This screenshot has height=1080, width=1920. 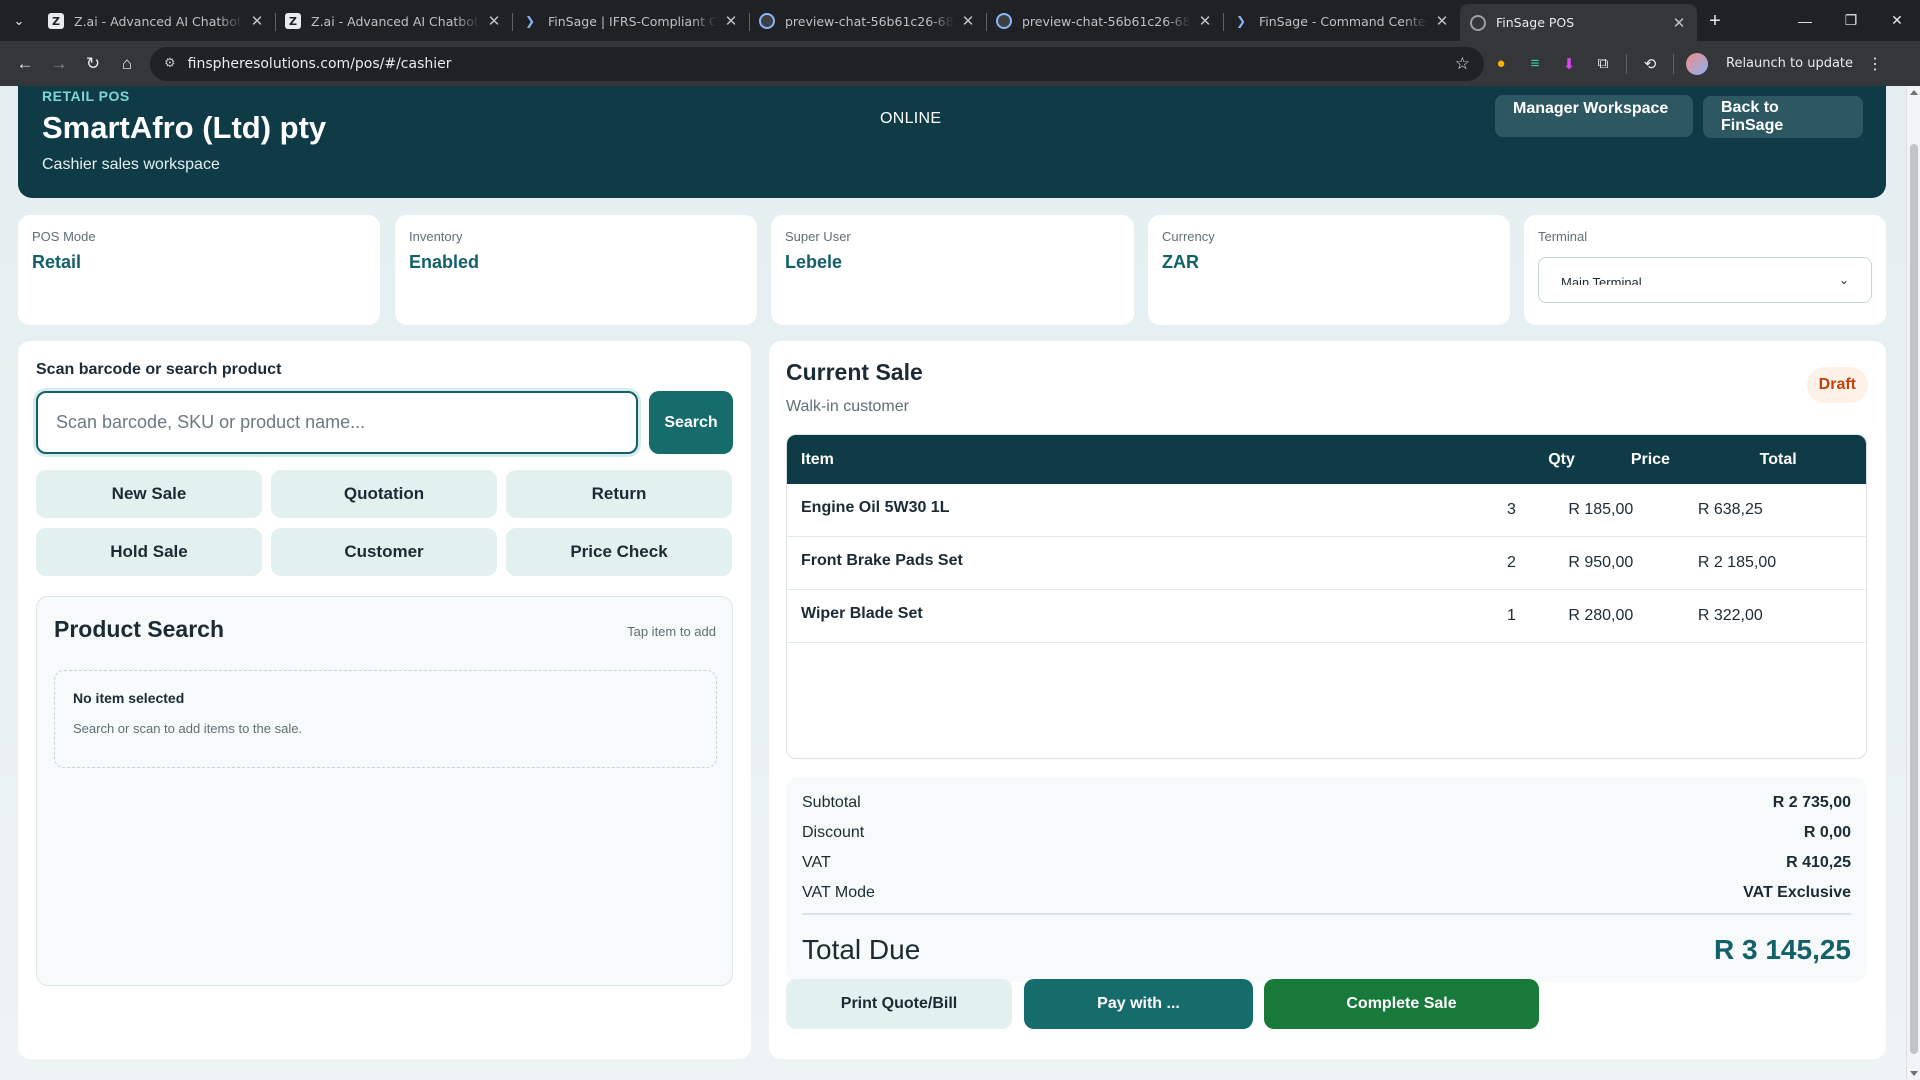 I want to click on discount-value: R 0,00, so click(x=1827, y=832).